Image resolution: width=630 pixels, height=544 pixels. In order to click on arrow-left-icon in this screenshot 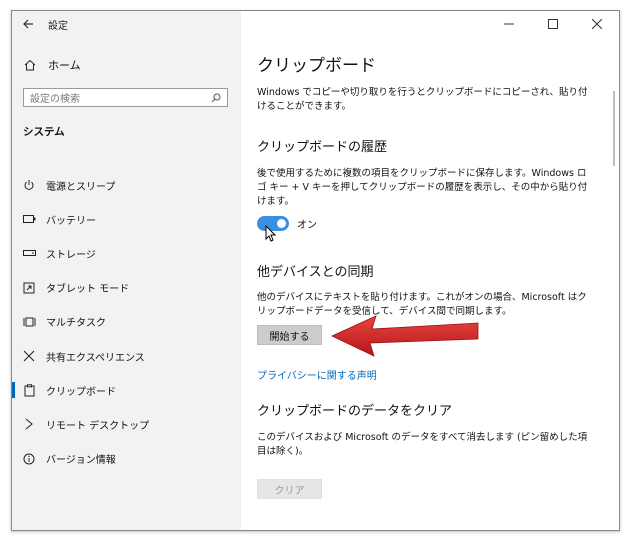, I will do `click(27, 24)`.